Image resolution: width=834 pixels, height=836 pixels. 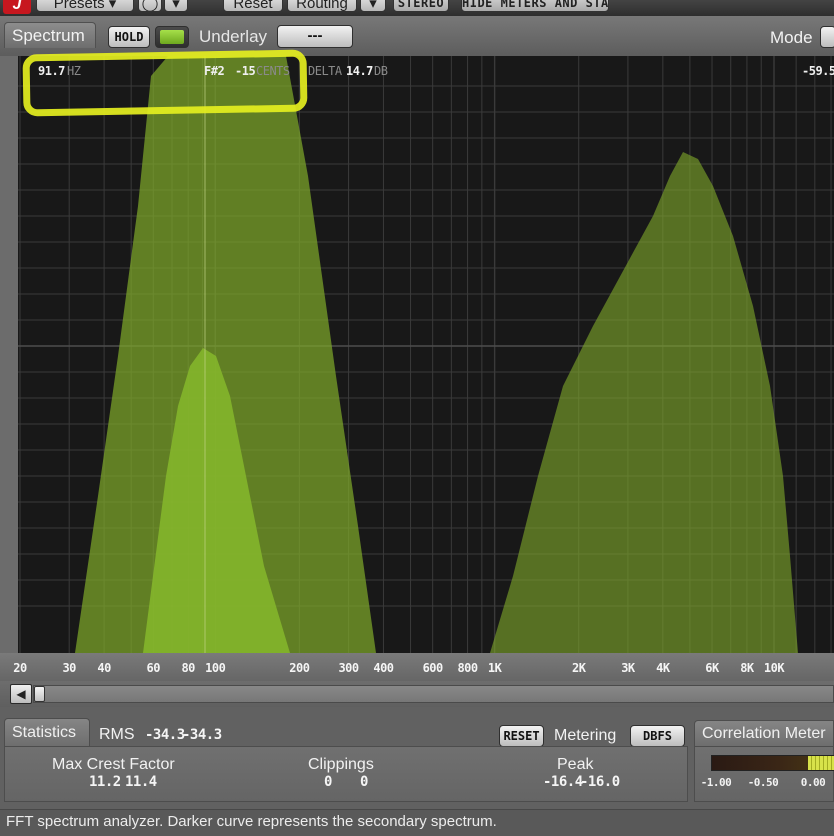 What do you see at coordinates (47, 732) in the screenshot?
I see `statistics-tab: Statistics` at bounding box center [47, 732].